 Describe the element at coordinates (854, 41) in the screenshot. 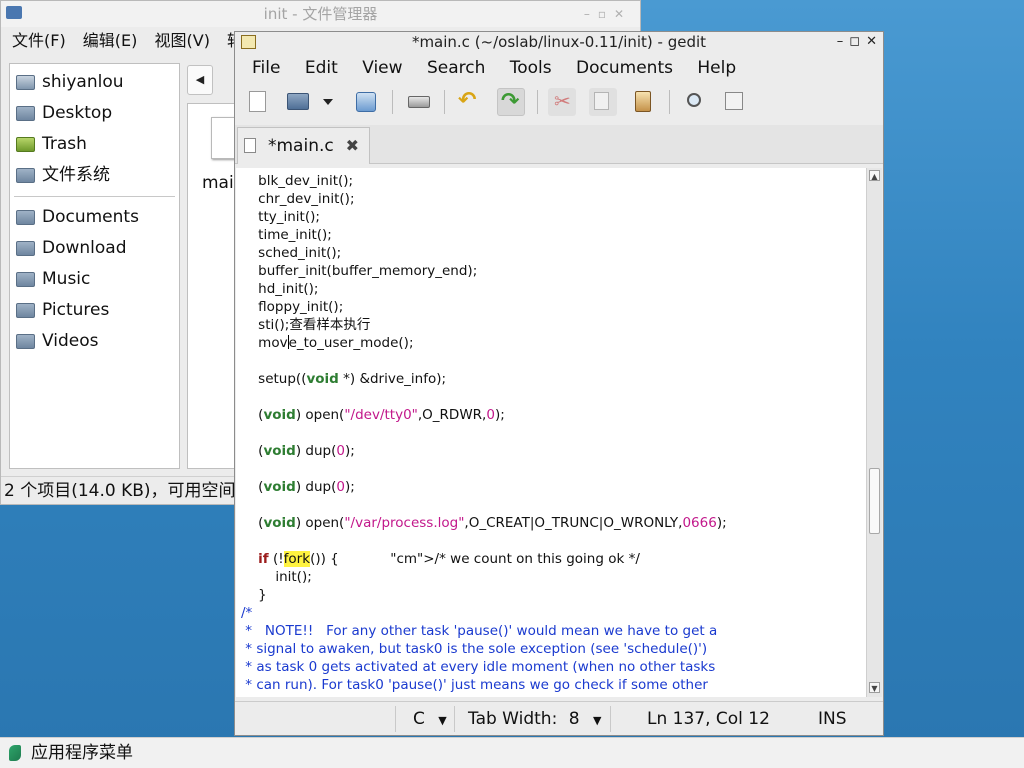

I see `maximize-icon: ◻` at that location.